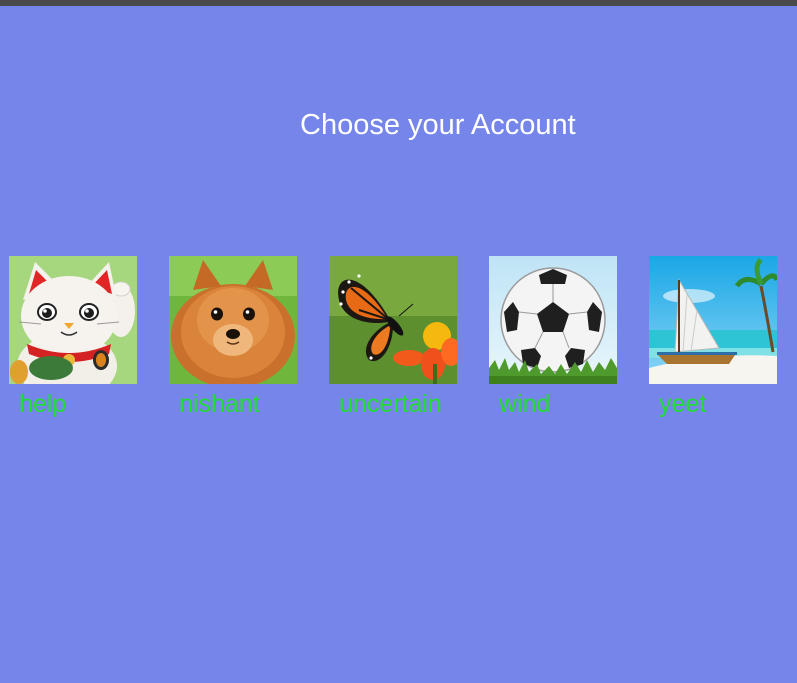 The height and width of the screenshot is (683, 797). I want to click on account-tile-nishant: nishant, so click(244, 338).